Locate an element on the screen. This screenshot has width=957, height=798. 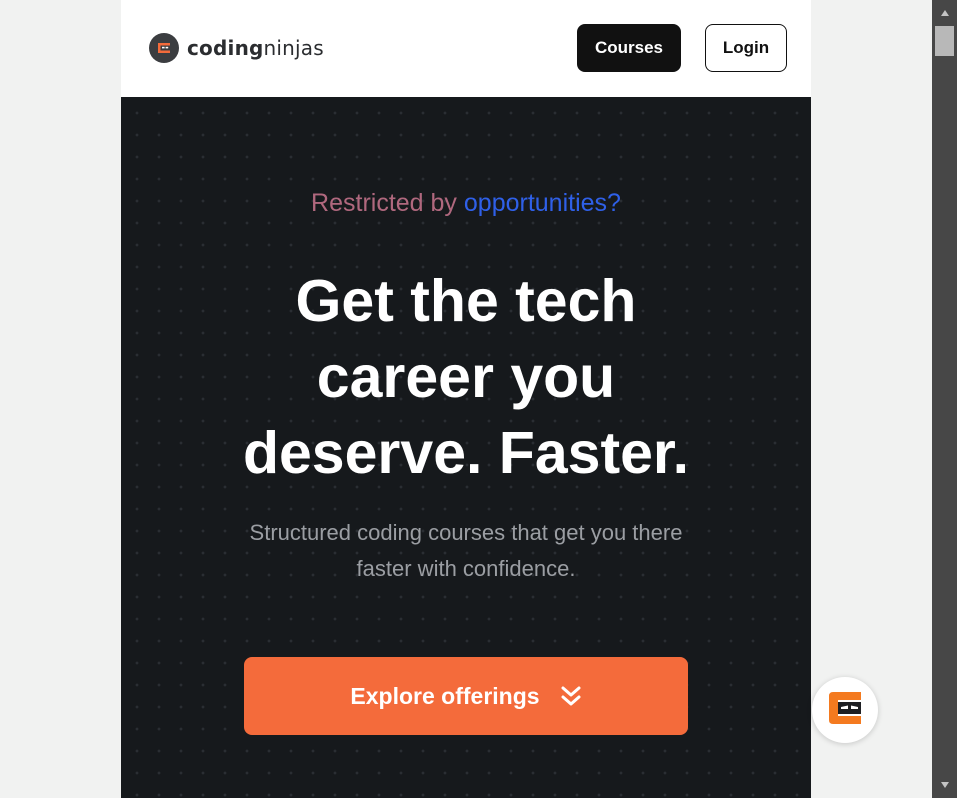
scroll-down-arrow-icon is located at coordinates (944, 785).